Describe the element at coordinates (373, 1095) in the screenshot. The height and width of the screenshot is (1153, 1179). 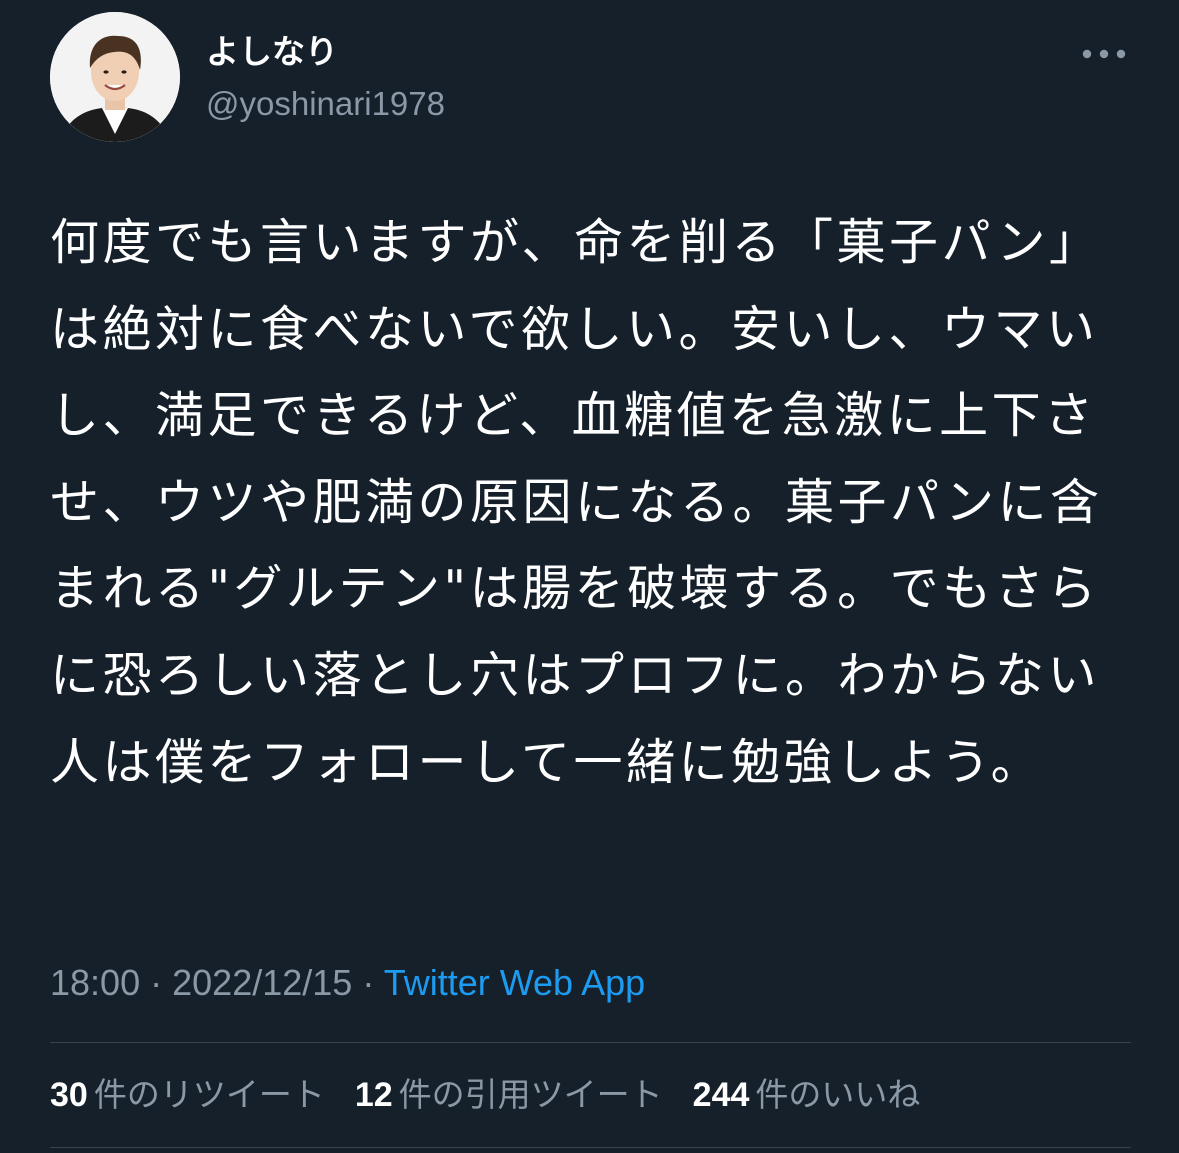
I see `quote-count: 12` at that location.